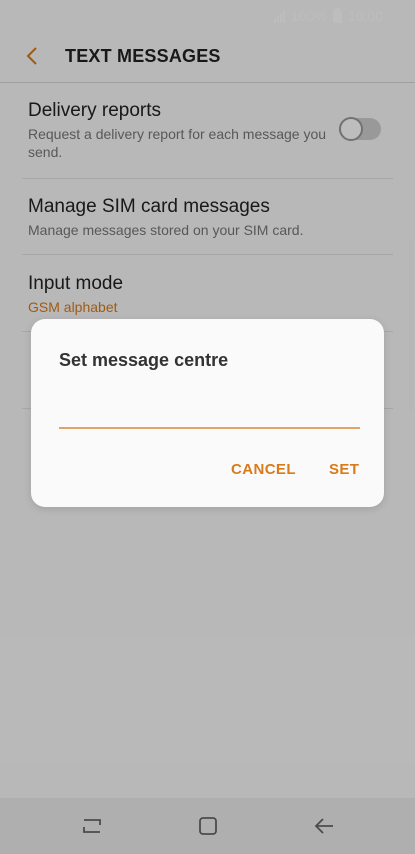 This screenshot has height=854, width=415. I want to click on set-button: SET, so click(344, 469).